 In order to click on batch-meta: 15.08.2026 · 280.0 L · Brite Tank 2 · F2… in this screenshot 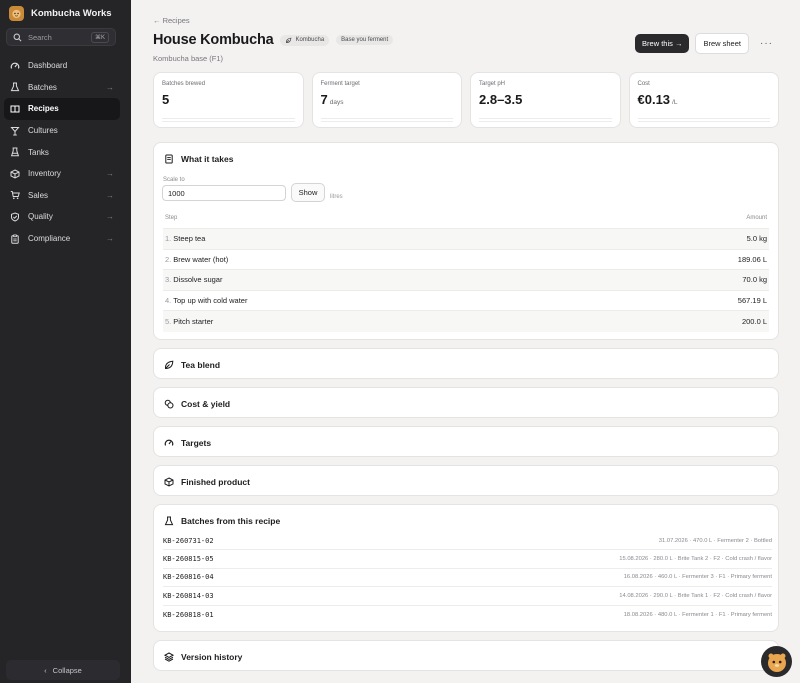, I will do `click(695, 559)`.